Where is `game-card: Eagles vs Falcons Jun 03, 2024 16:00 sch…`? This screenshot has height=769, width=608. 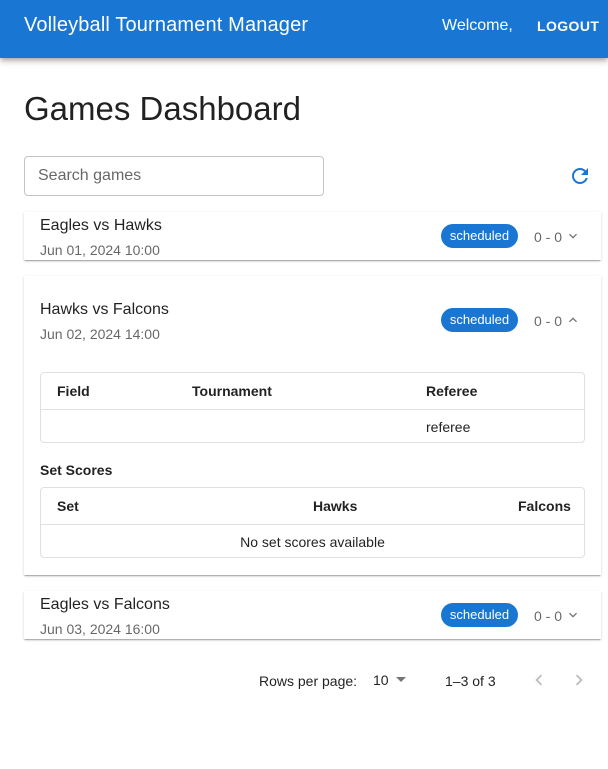
game-card: Eagles vs Falcons Jun 03, 2024 16:00 sch… is located at coordinates (312, 615).